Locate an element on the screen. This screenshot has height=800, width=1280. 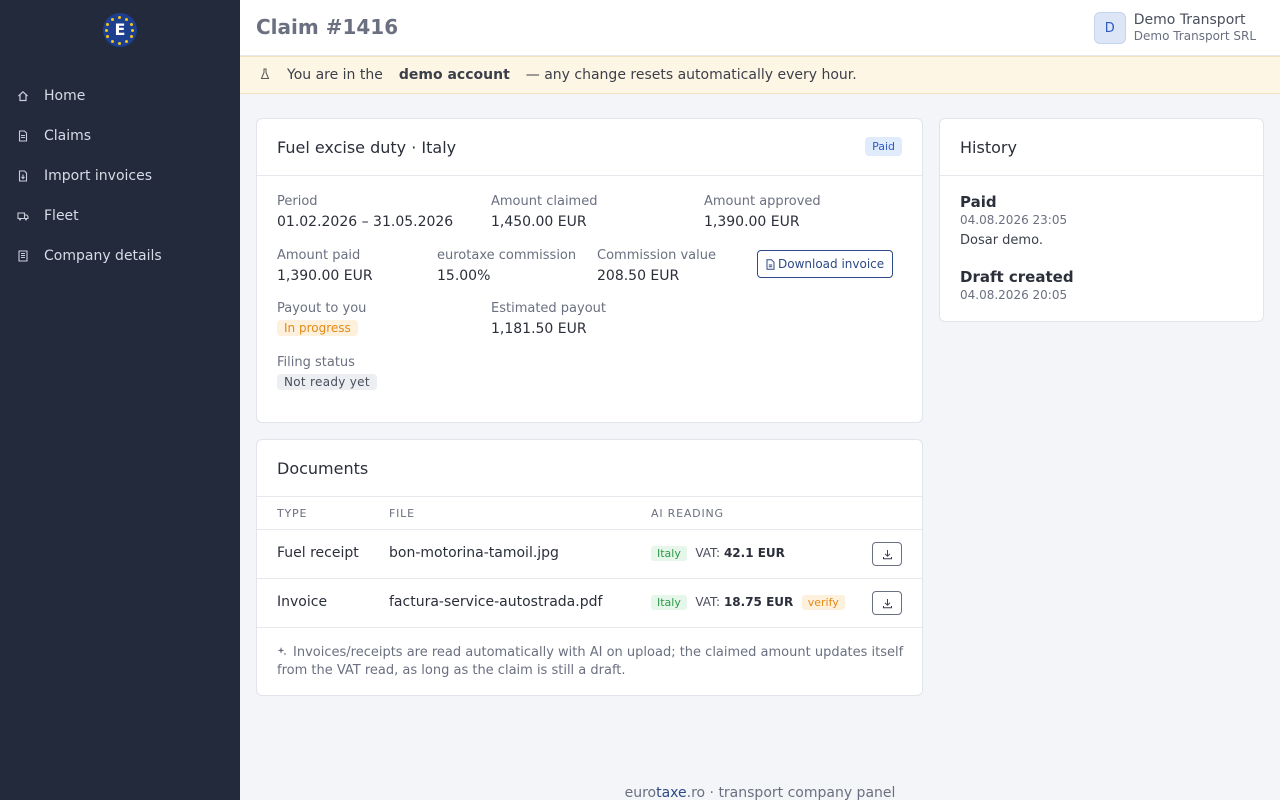
download-invoice-button: Download invoice is located at coordinates (825, 264).